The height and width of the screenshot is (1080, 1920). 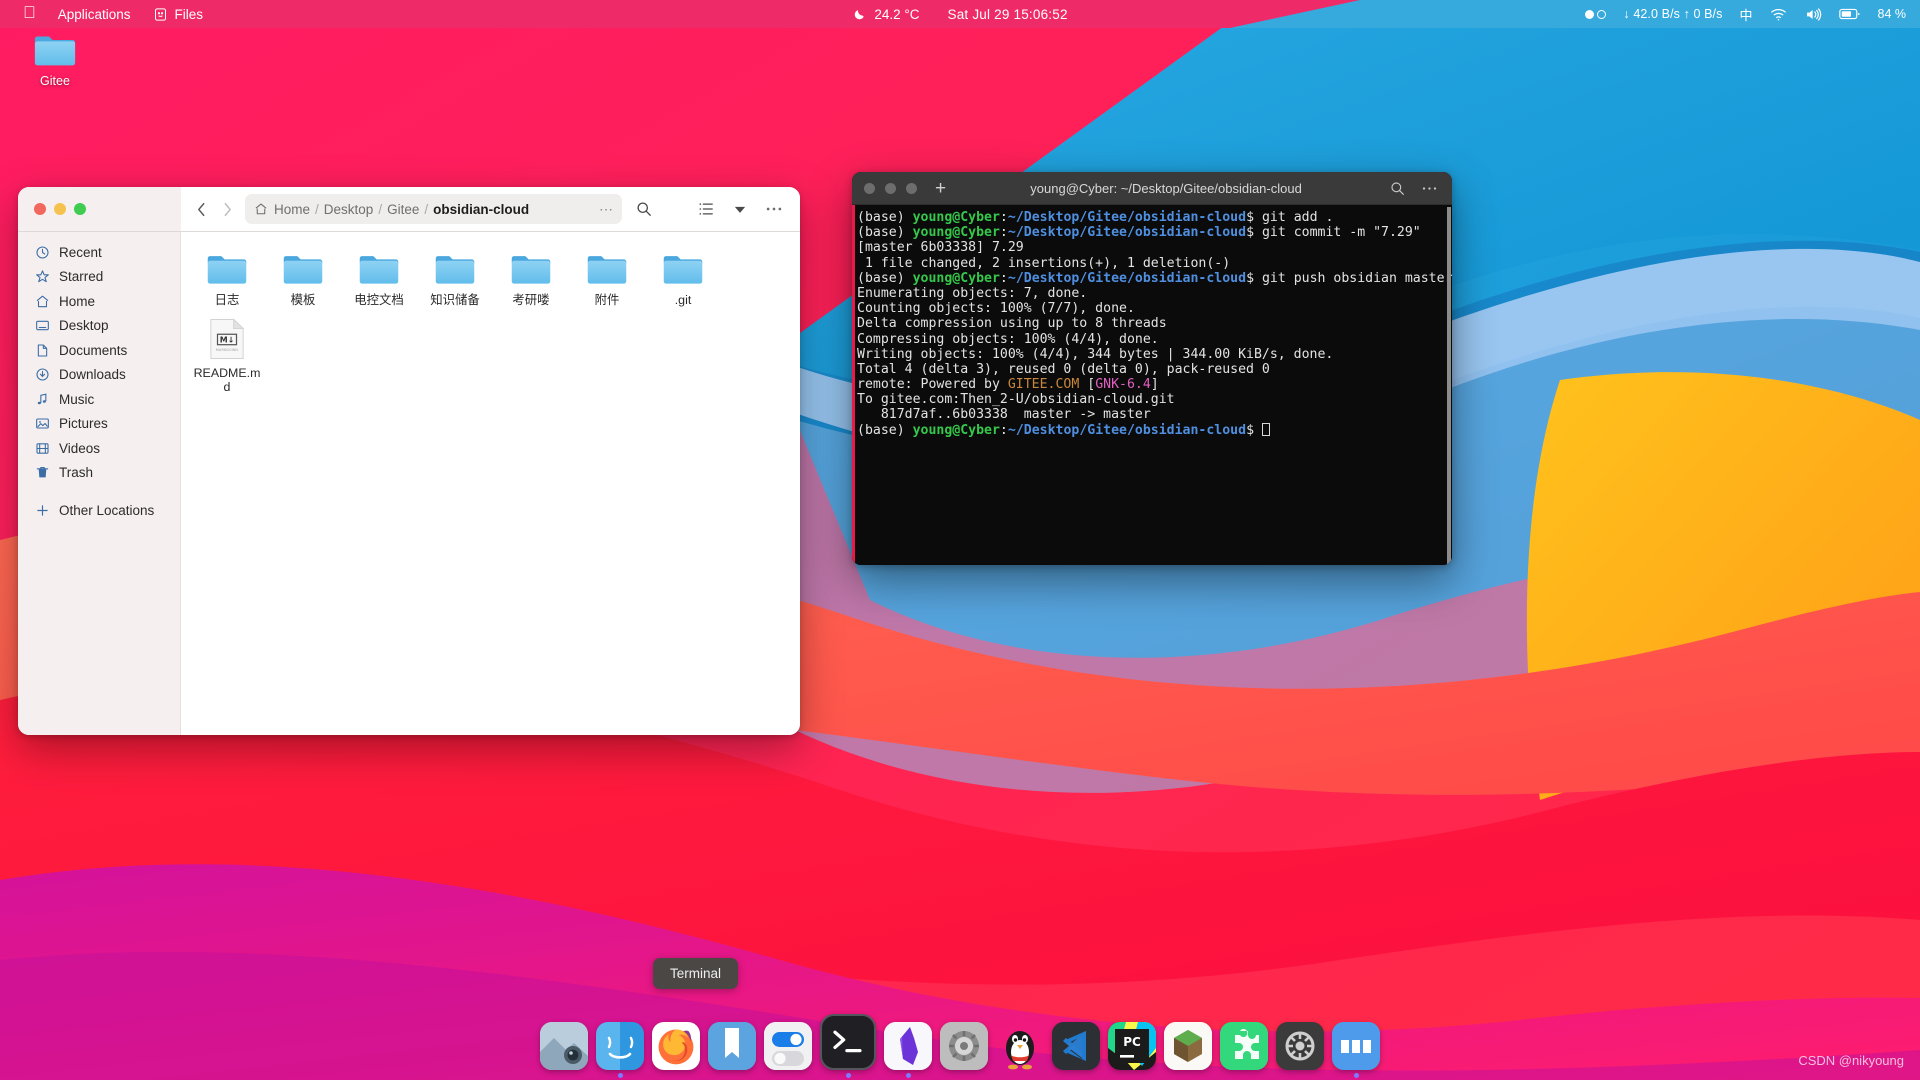 I want to click on clock-label: Sat Jul 29 15:06:52, so click(x=1008, y=14).